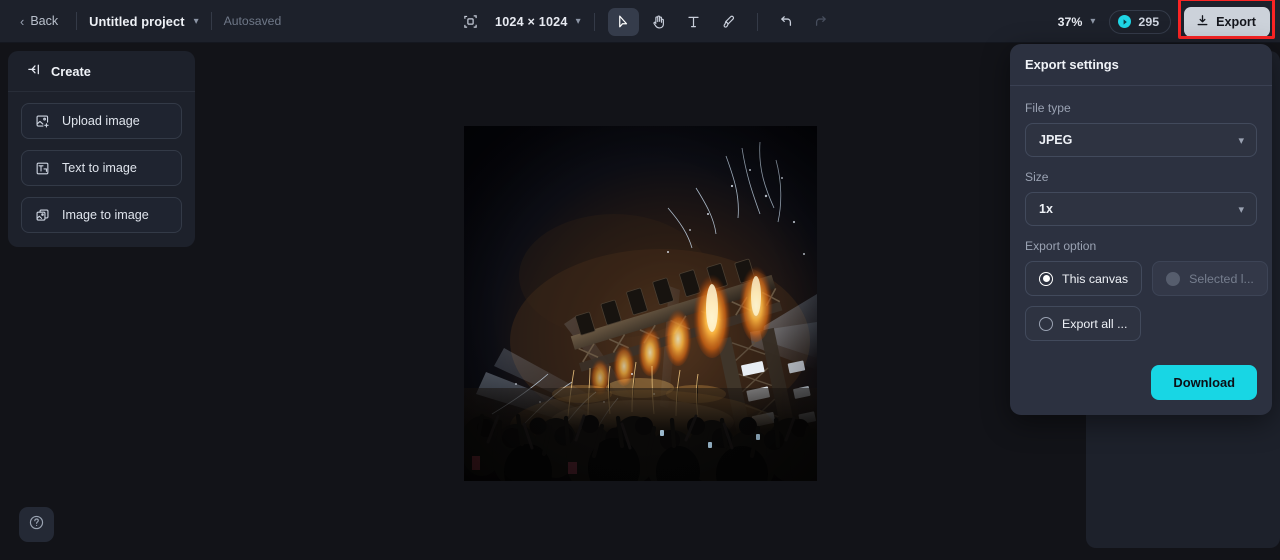  I want to click on hand-tool-button, so click(658, 22).